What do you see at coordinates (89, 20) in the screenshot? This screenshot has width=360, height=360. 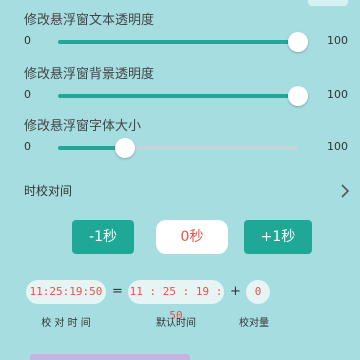 I see `text-opacity-label: 修改悬浮窗文本透明度` at bounding box center [89, 20].